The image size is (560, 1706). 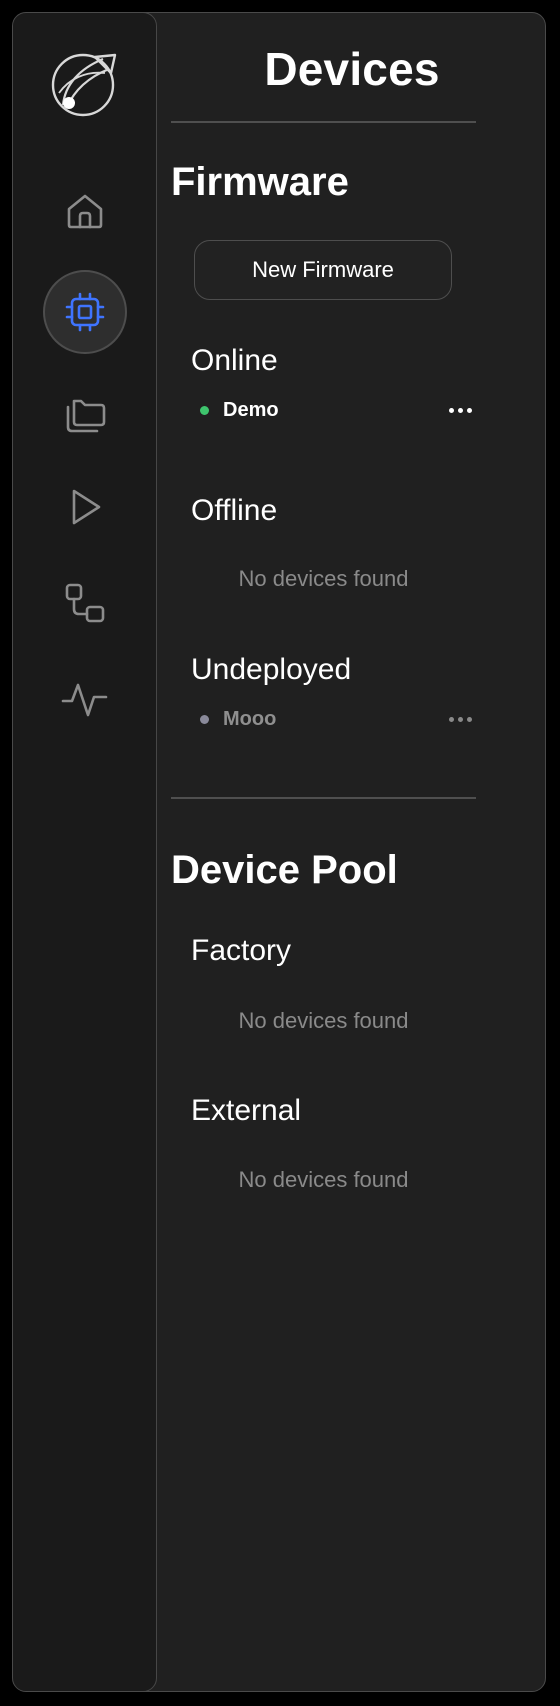 What do you see at coordinates (85, 83) in the screenshot?
I see `telescope-logo-icon` at bounding box center [85, 83].